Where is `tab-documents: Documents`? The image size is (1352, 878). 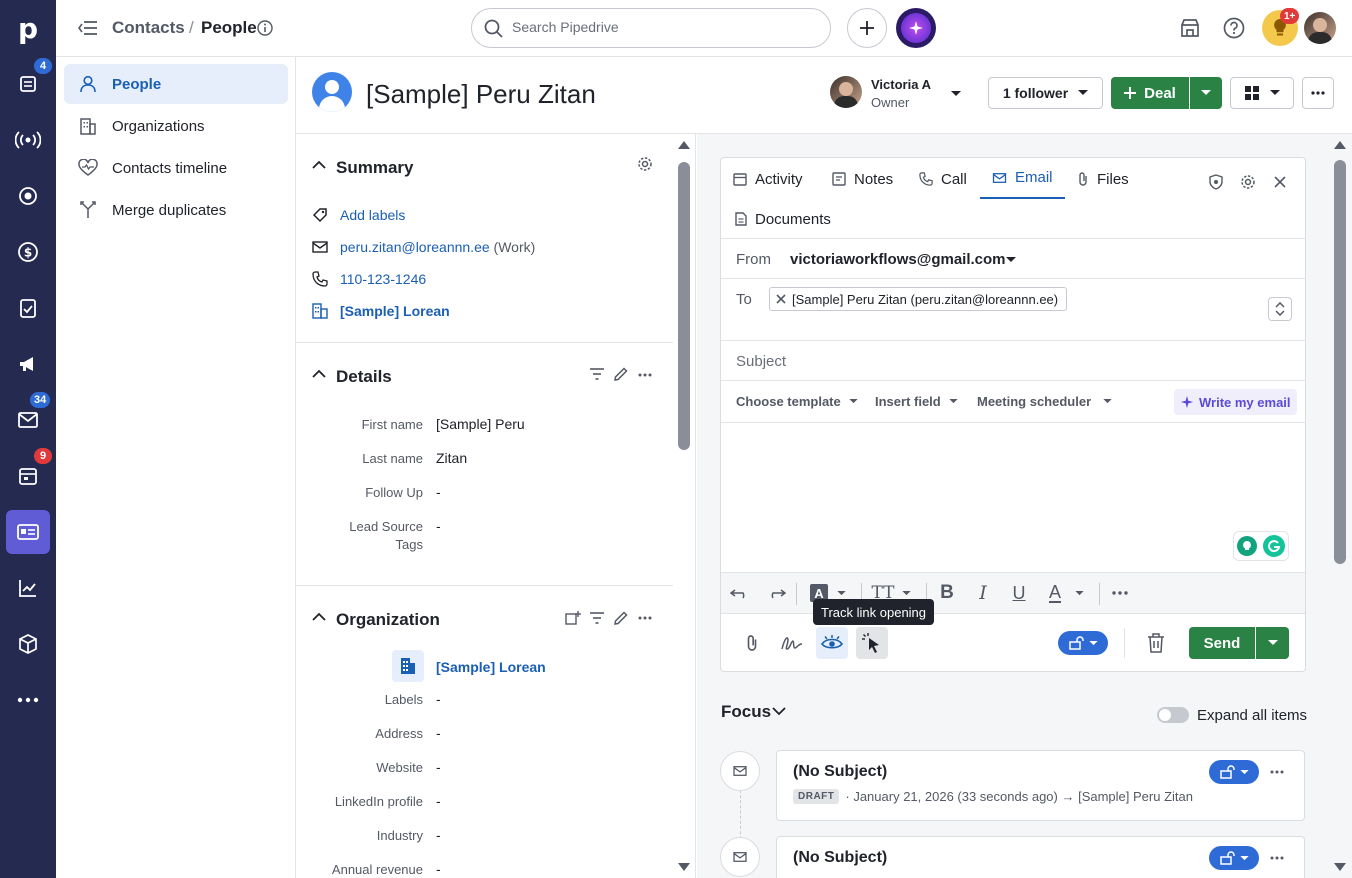
tab-documents: Documents is located at coordinates (783, 219).